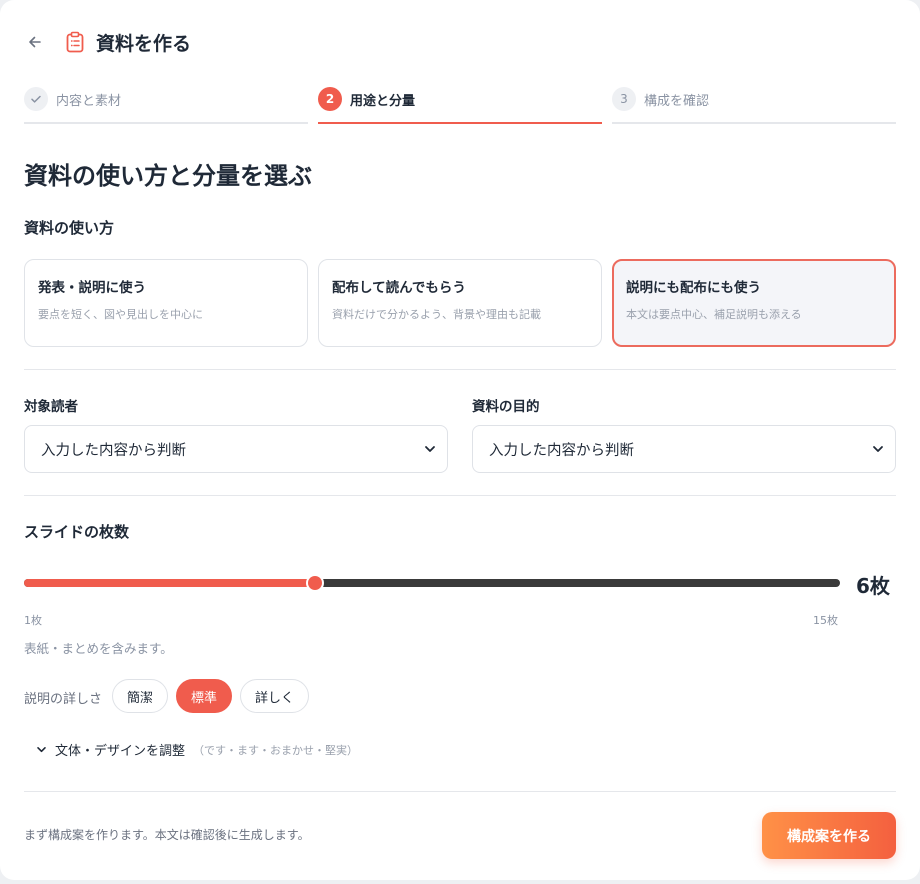  Describe the element at coordinates (561, 450) in the screenshot. I see `purpose-value: 入力した内容から判断` at that location.